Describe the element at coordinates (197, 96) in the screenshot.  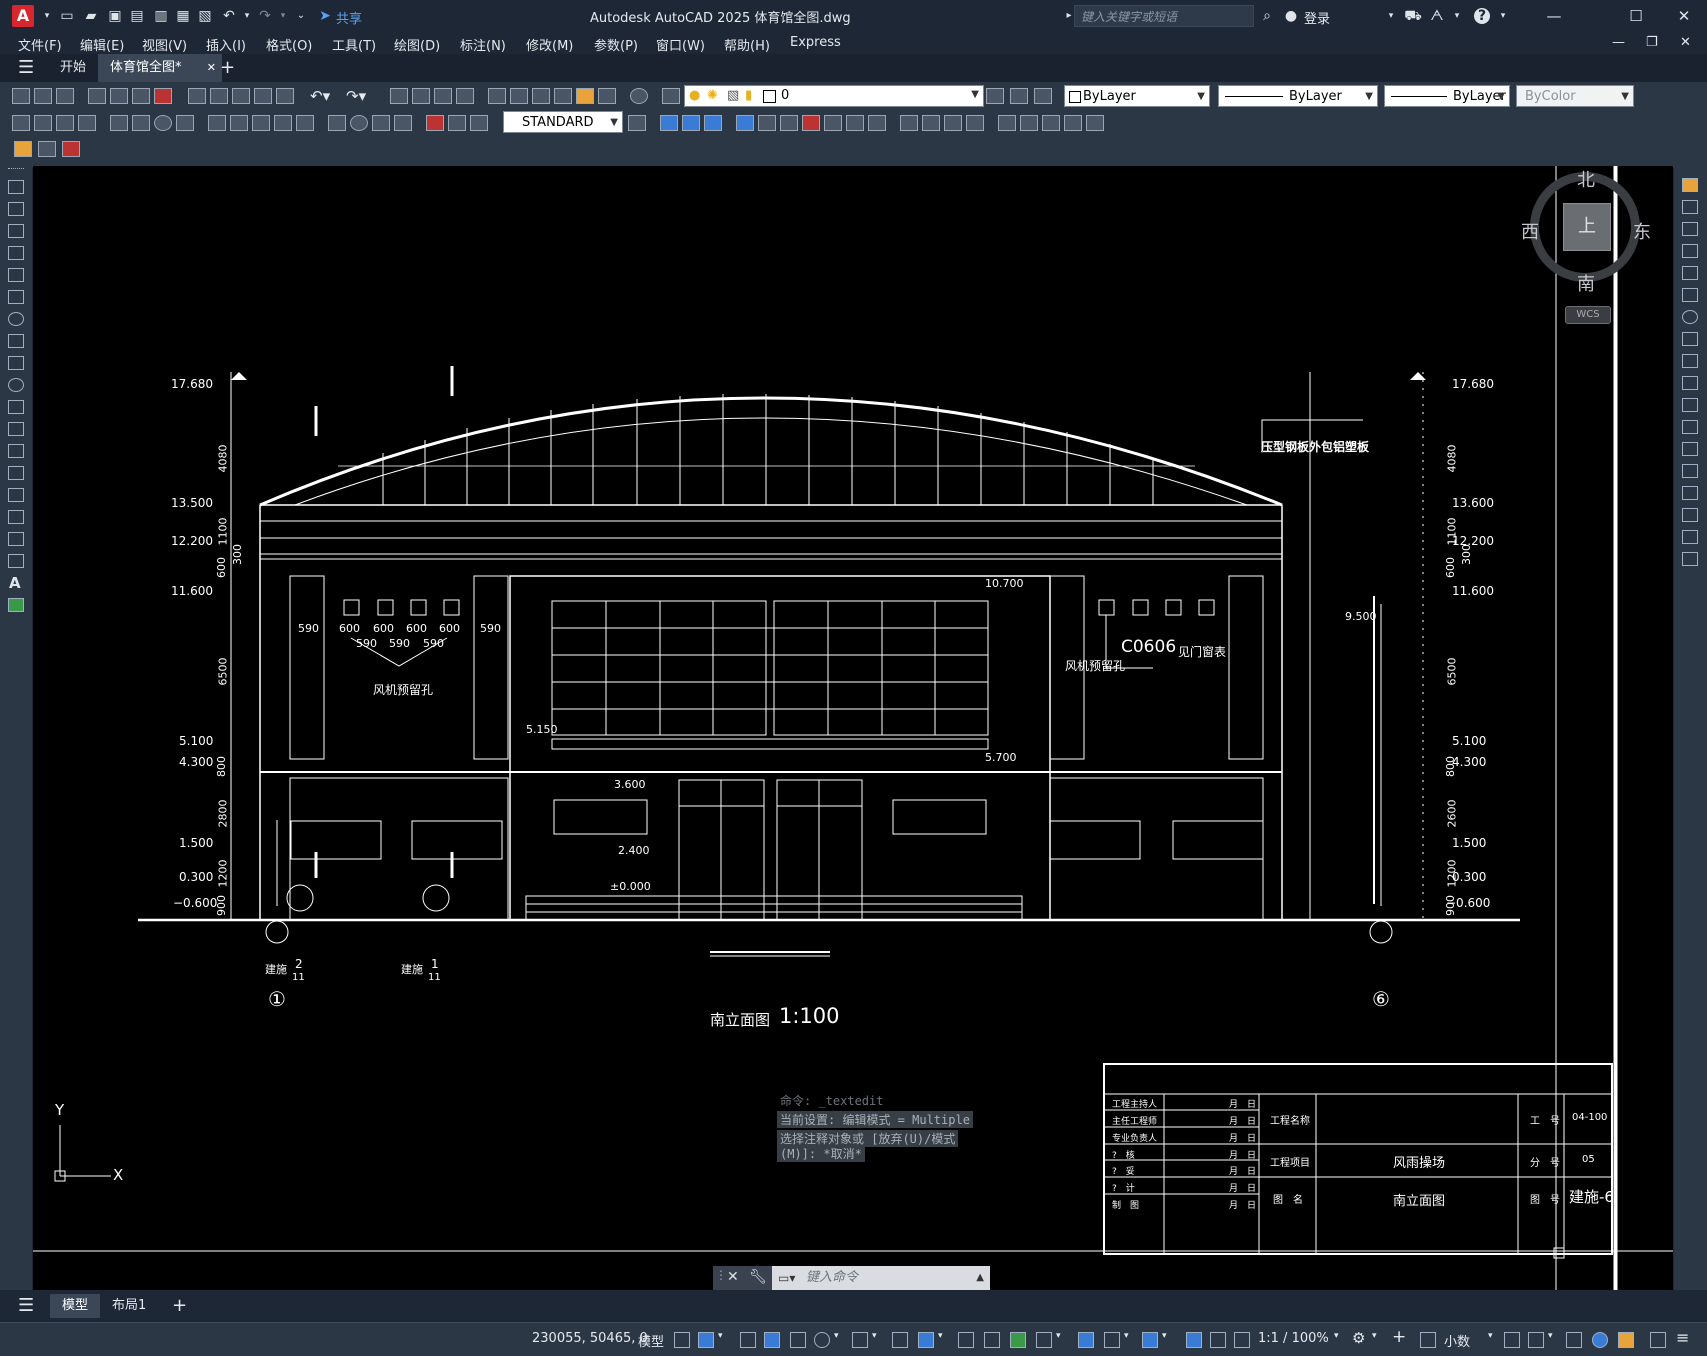
I see `cut-icon` at that location.